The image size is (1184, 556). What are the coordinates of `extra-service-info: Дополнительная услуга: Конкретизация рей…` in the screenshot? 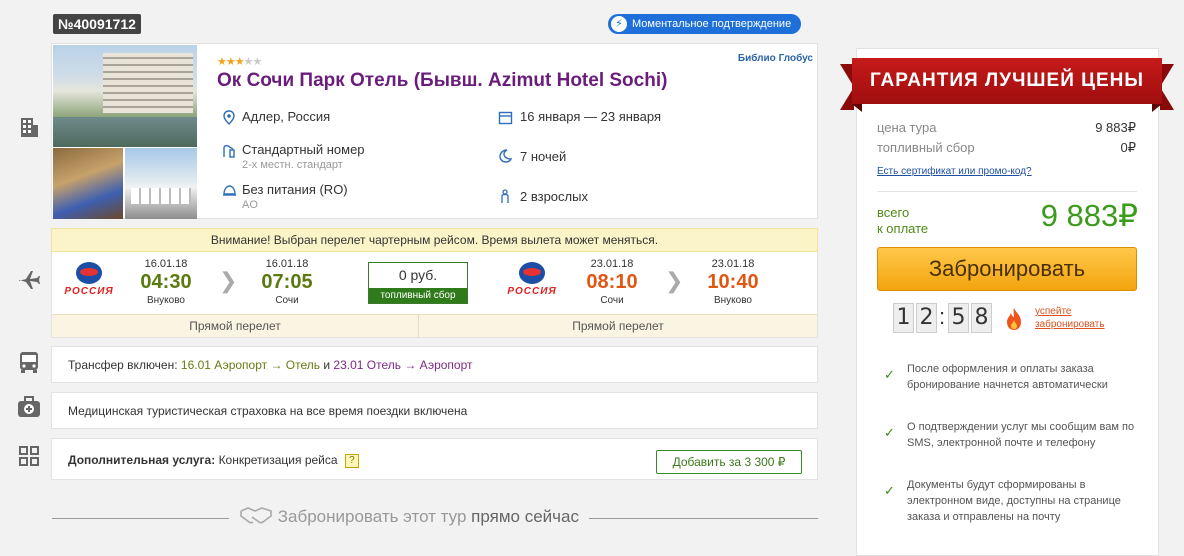 It's located at (213, 460).